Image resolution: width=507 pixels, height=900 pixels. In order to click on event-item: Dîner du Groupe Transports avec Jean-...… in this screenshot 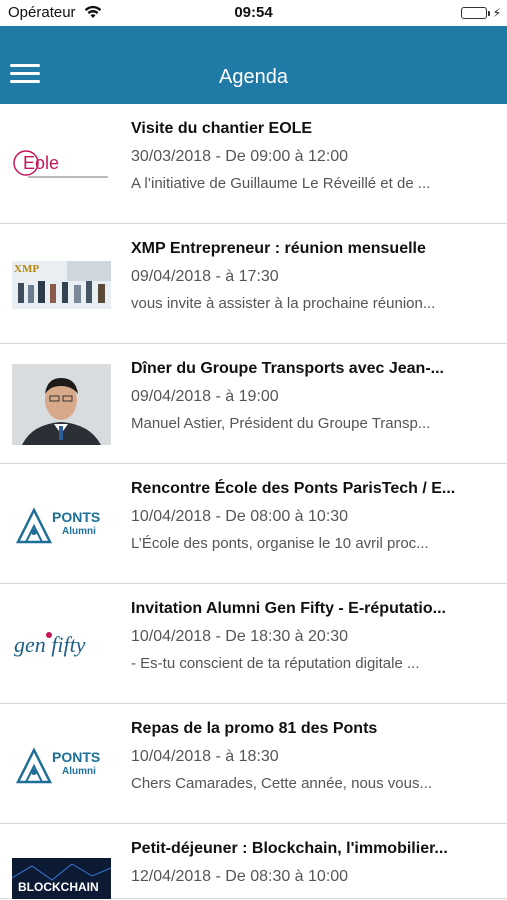, I will do `click(253, 404)`.